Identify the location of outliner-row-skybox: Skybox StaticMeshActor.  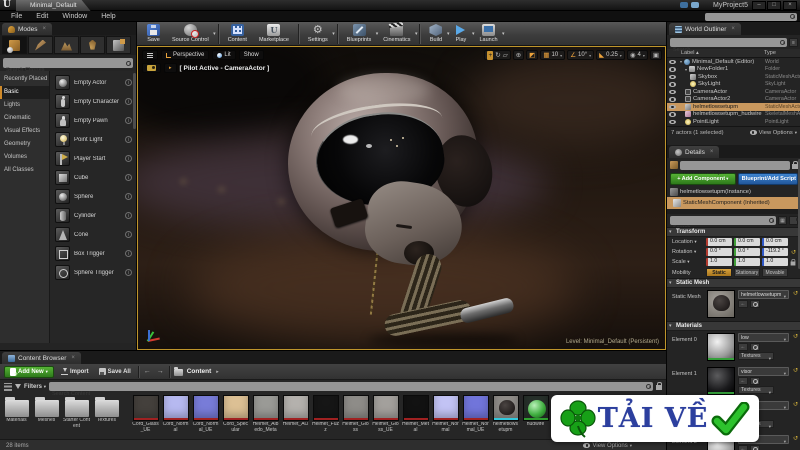
(733, 77).